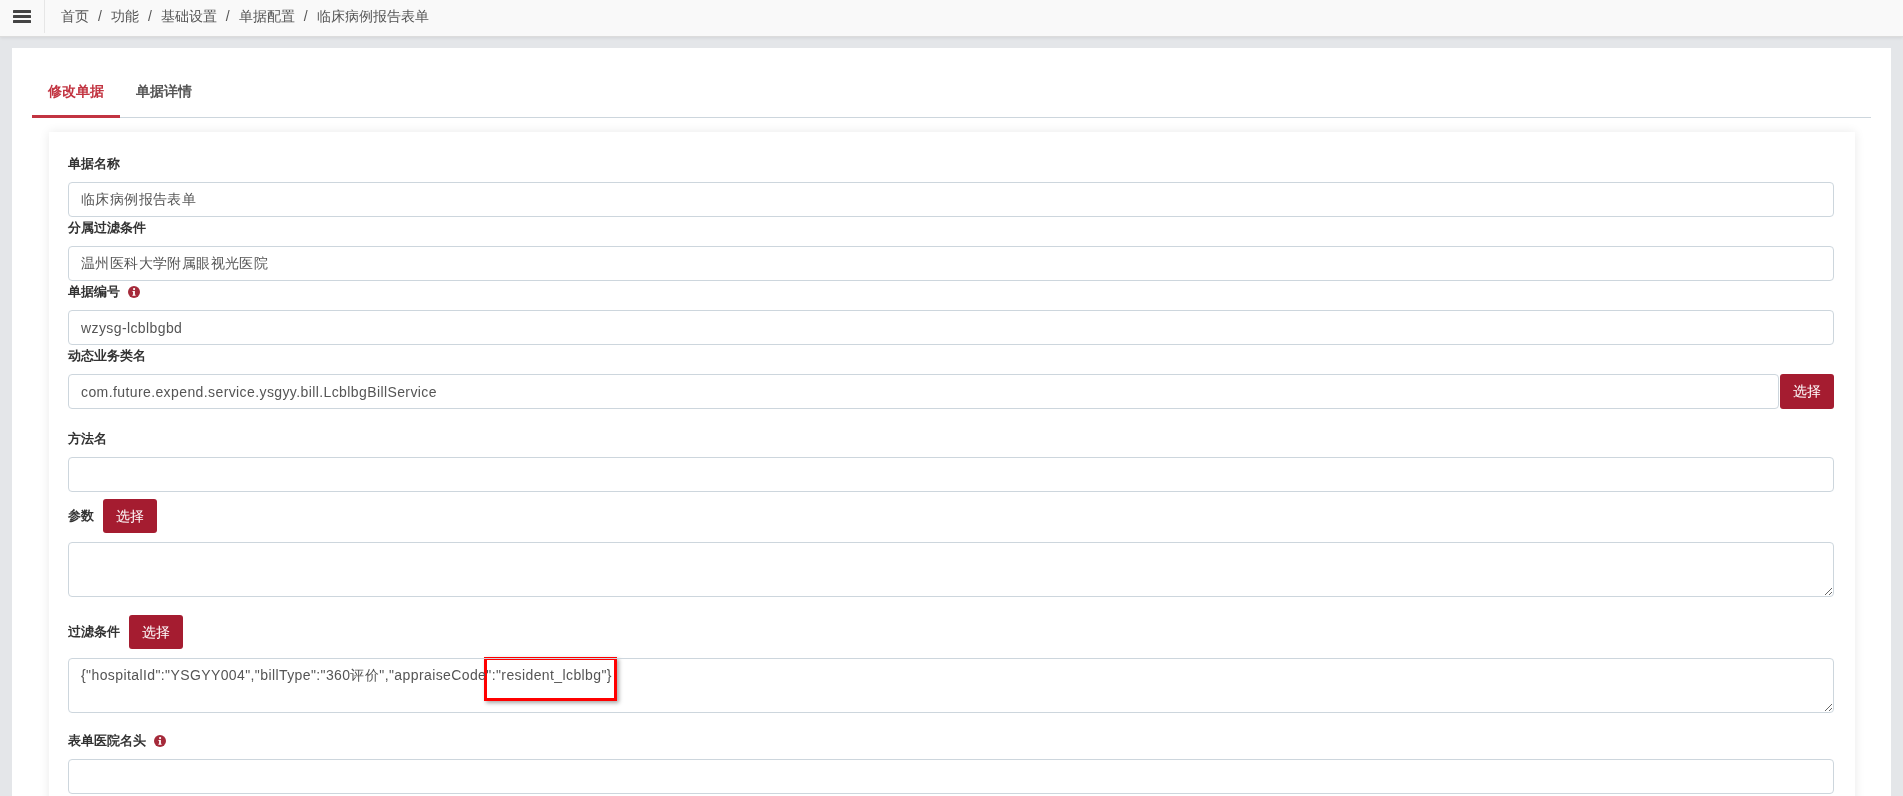  I want to click on tab: 修改单据, so click(76, 93).